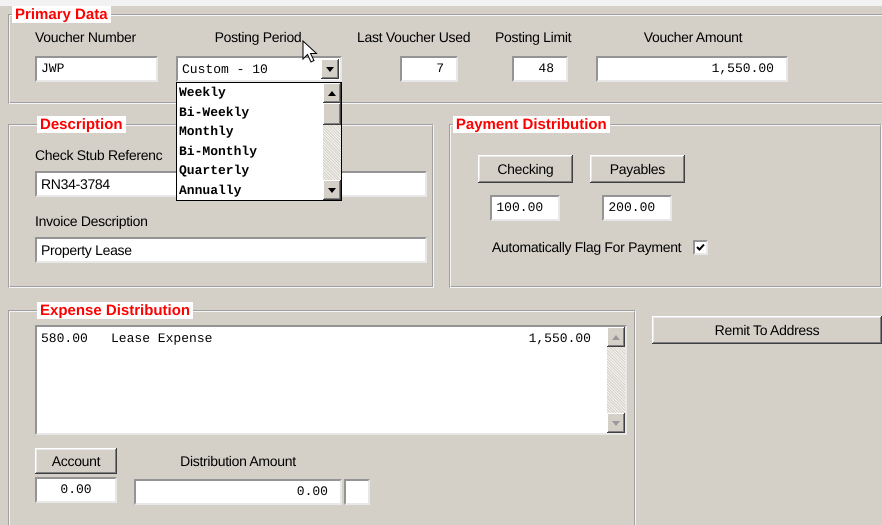 Image resolution: width=882 pixels, height=525 pixels. What do you see at coordinates (414, 37) in the screenshot?
I see `field-label: Last Voucher Used` at bounding box center [414, 37].